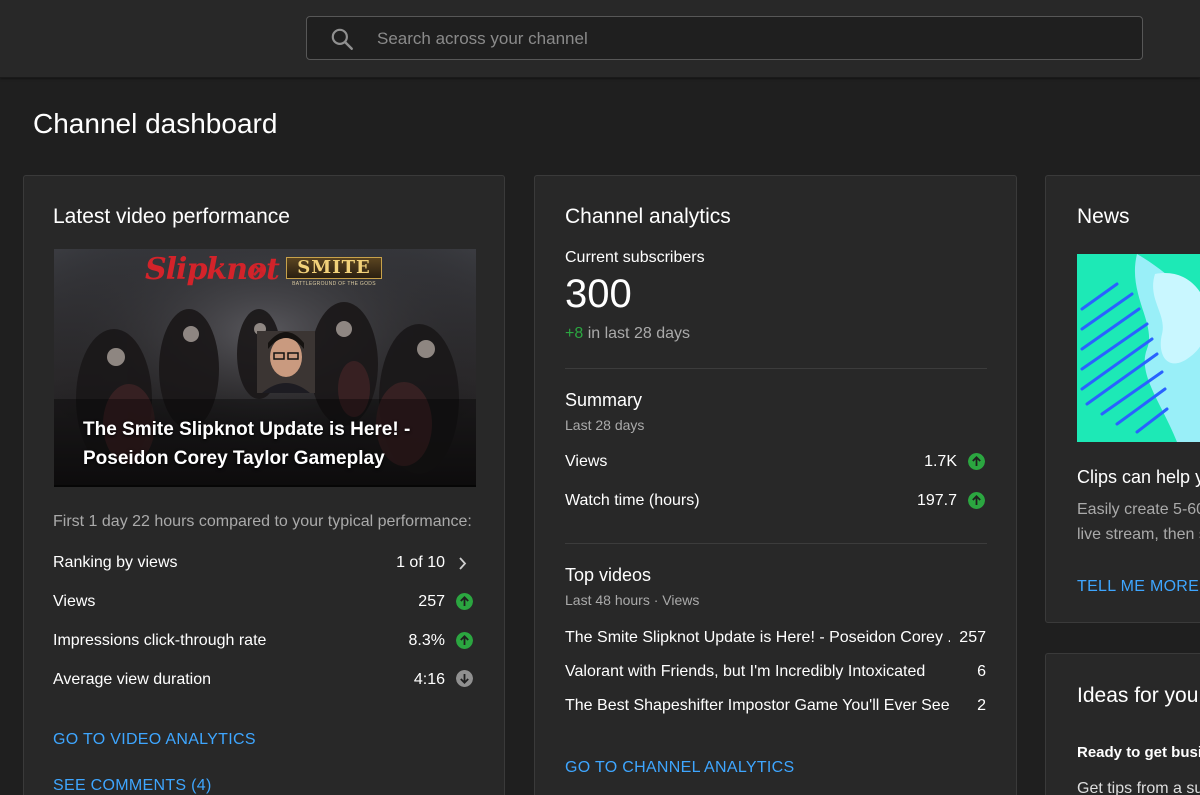 The image size is (1200, 795). I want to click on smite-logo: SMITE BATTLEGROUND OF THE GODS, so click(334, 276).